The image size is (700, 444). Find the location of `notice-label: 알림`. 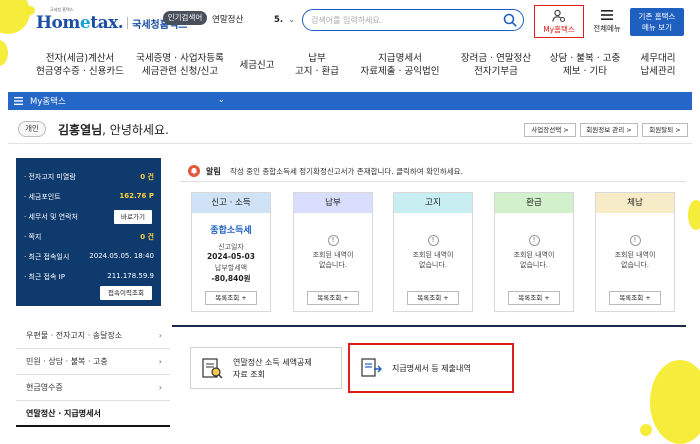

notice-label: 알림 is located at coordinates (213, 171).